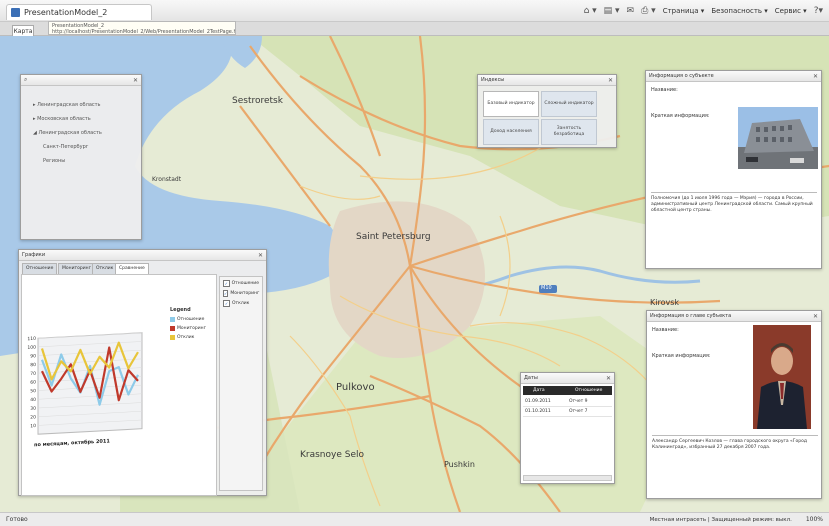 This screenshot has width=829, height=526. What do you see at coordinates (54, 161) in the screenshot?
I see `tree-item: Регионы` at bounding box center [54, 161].